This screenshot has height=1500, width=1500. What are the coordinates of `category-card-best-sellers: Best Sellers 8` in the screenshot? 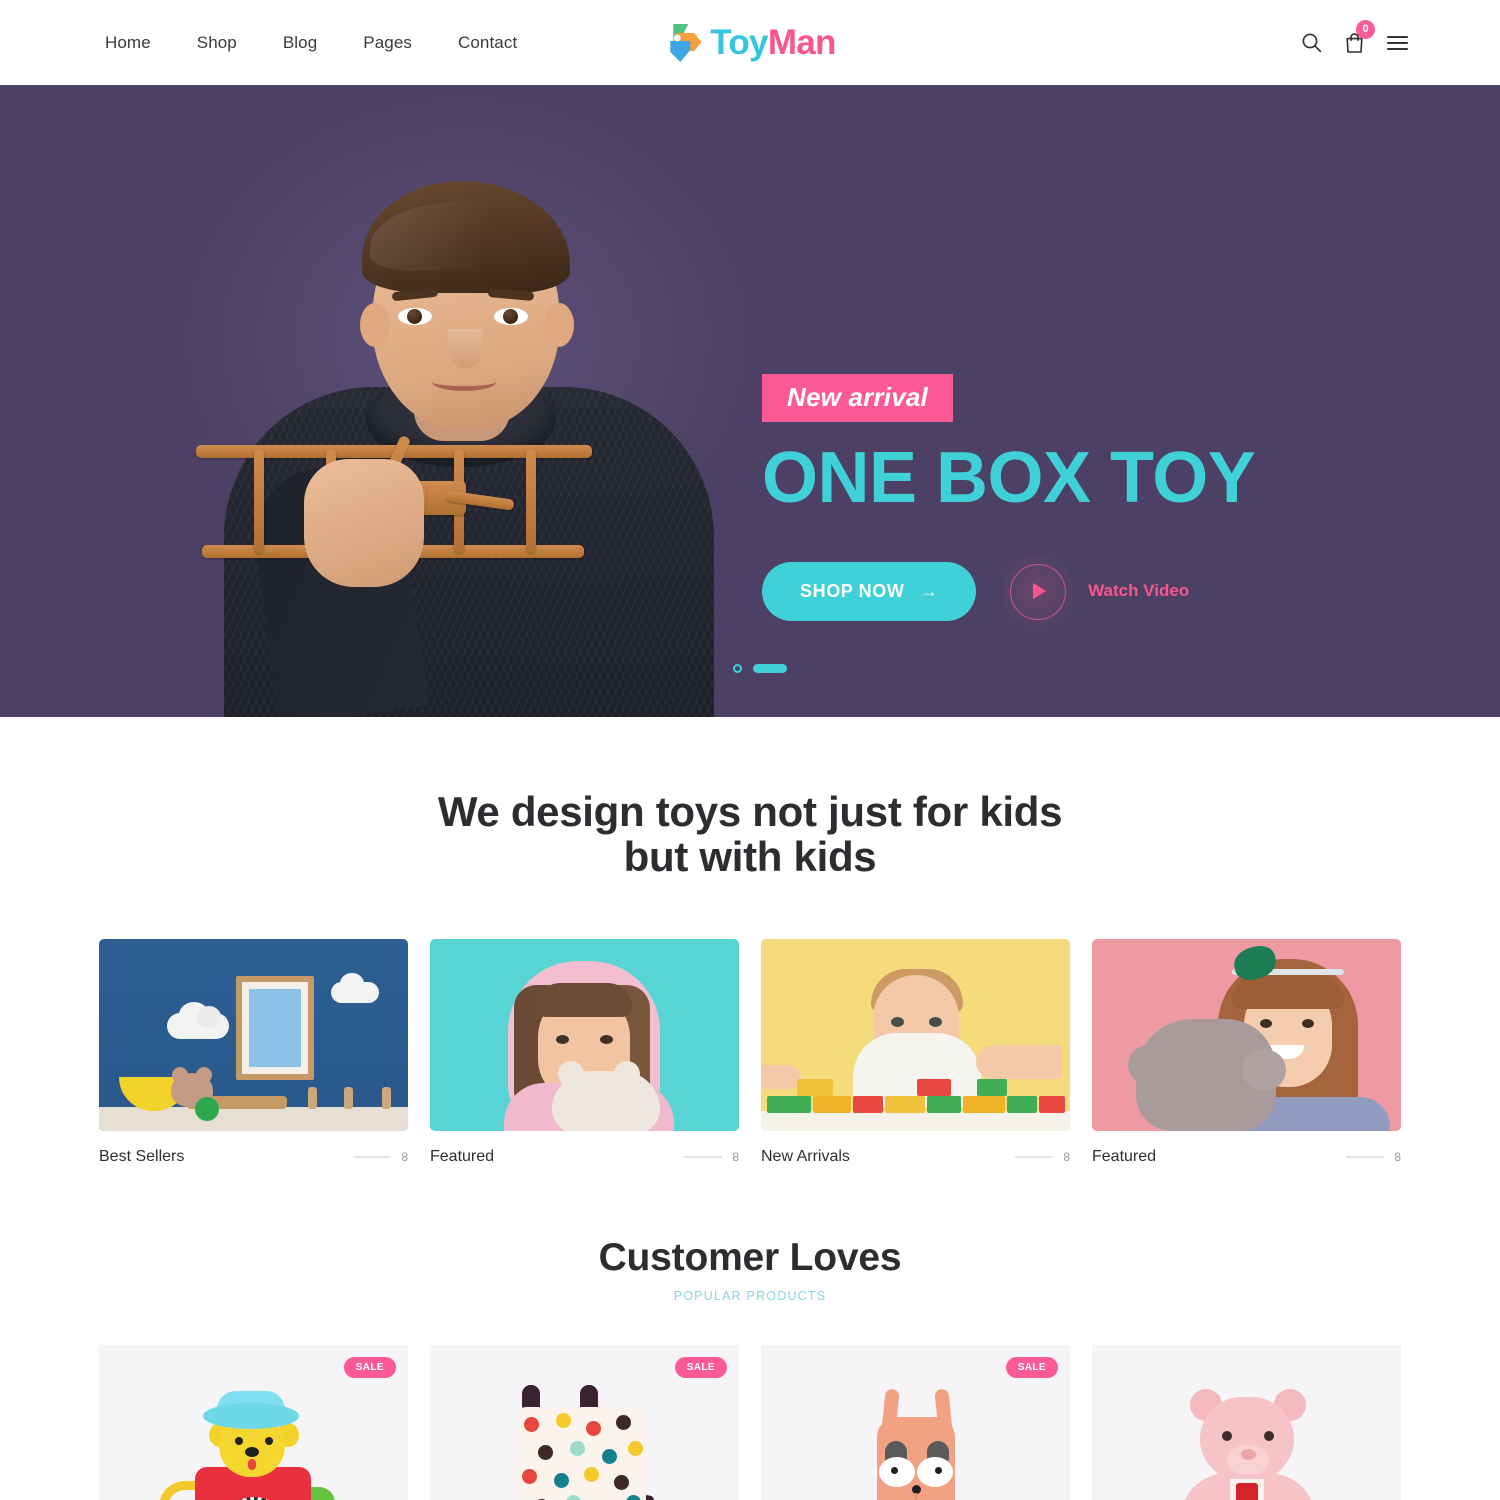 It's located at (253, 1052).